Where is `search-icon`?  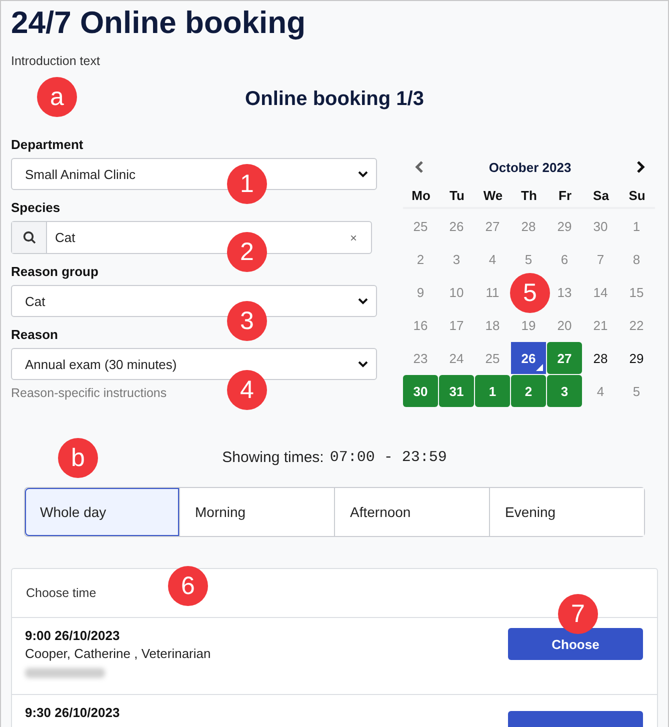 search-icon is located at coordinates (29, 237).